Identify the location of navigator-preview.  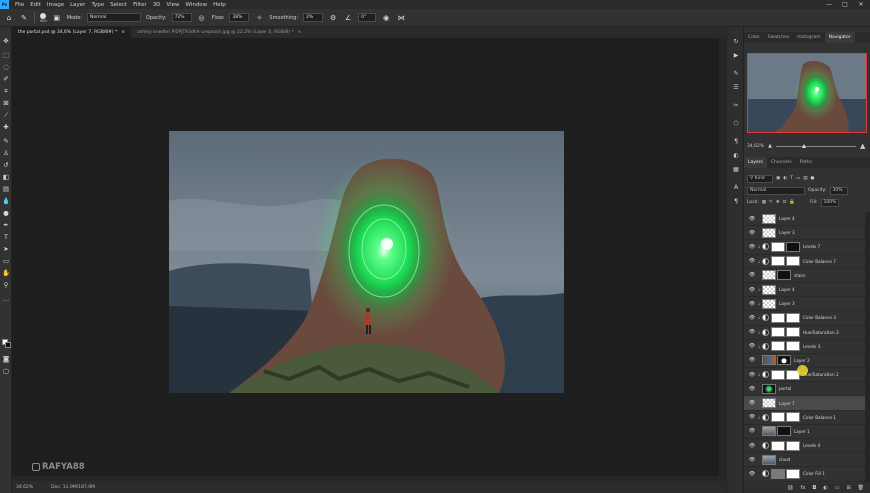
(807, 93).